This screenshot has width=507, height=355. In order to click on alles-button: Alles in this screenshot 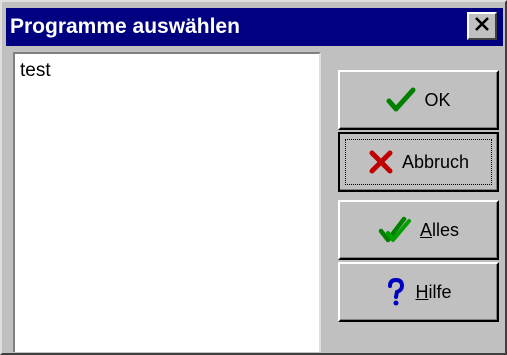, I will do `click(418, 230)`.